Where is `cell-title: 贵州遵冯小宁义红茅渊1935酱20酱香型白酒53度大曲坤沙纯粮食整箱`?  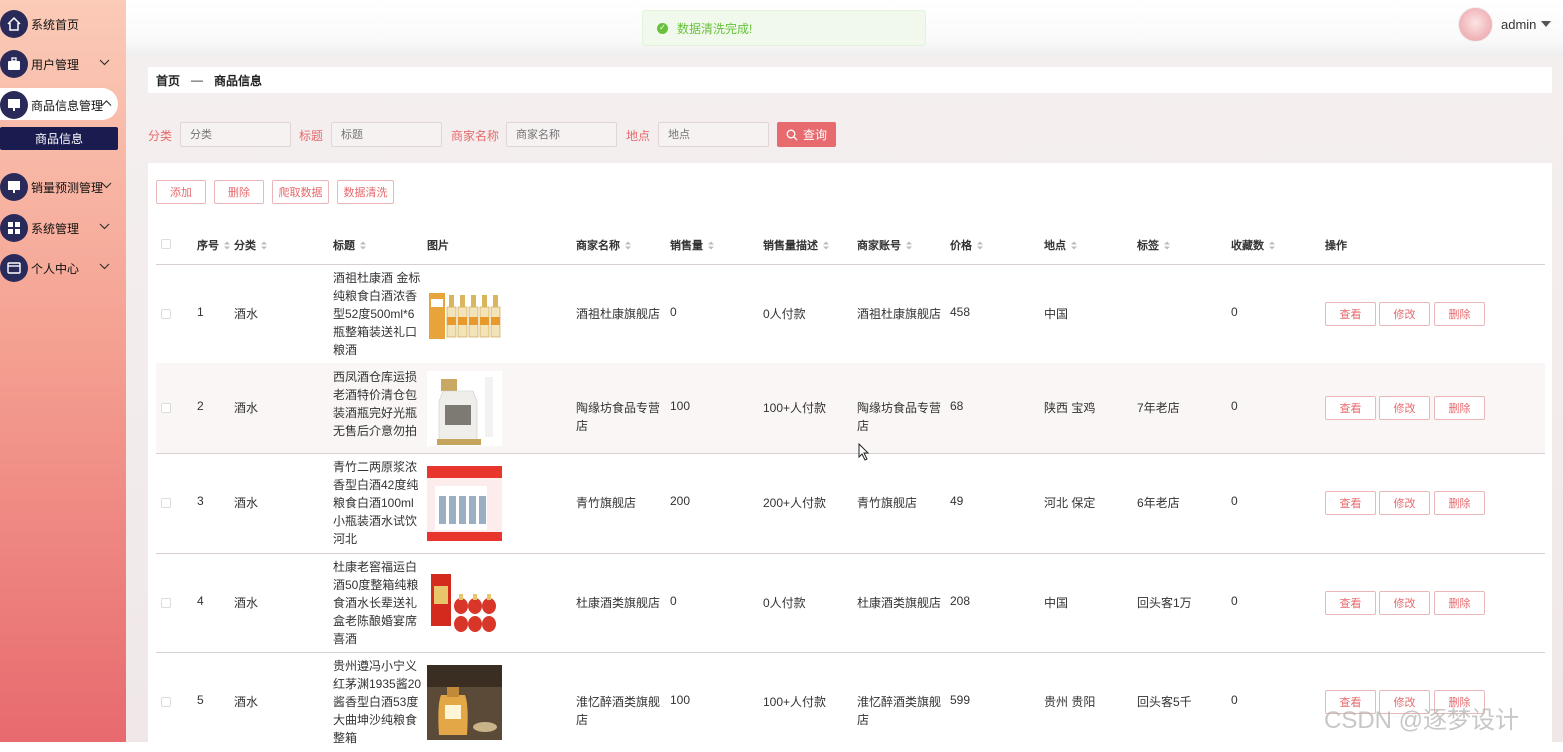 cell-title: 贵州遵冯小宁义红茅渊1935酱20酱香型白酒53度大曲坤沙纯粮食整箱 is located at coordinates (377, 702).